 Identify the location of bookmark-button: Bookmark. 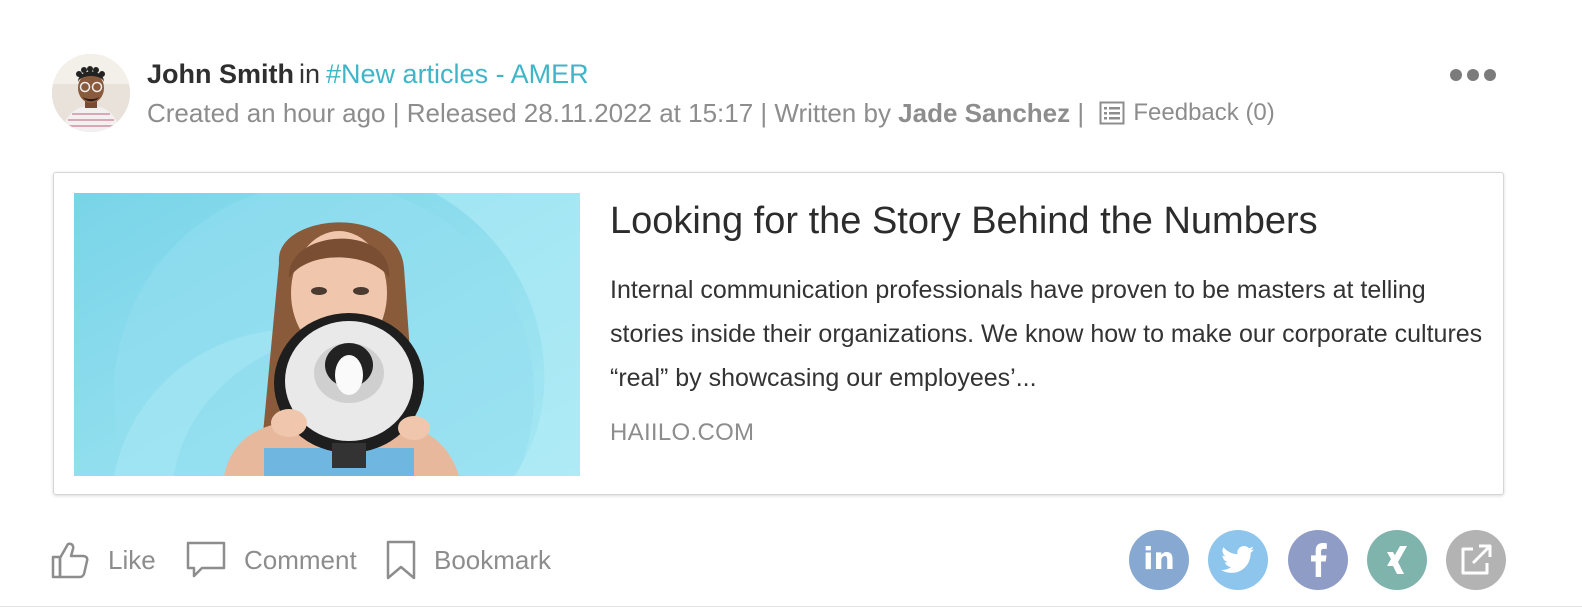
(468, 560).